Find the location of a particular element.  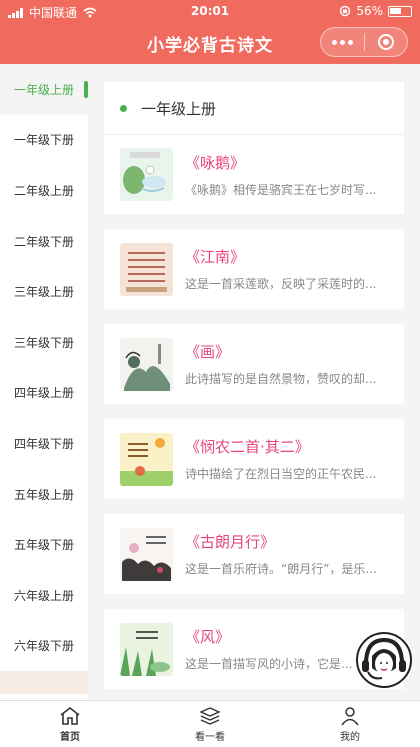

sidebar-item-grade1-vol2: 一年级下册 is located at coordinates (44, 140).